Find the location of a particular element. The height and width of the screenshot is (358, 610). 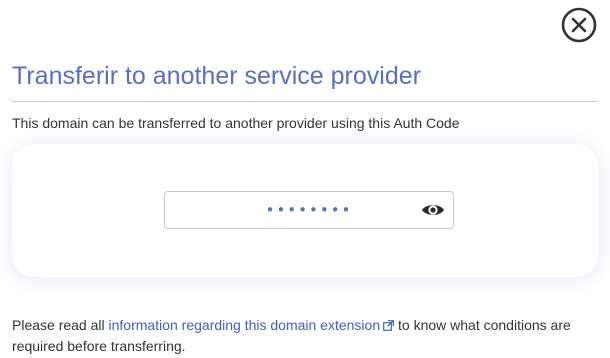

eye-icon is located at coordinates (433, 210).